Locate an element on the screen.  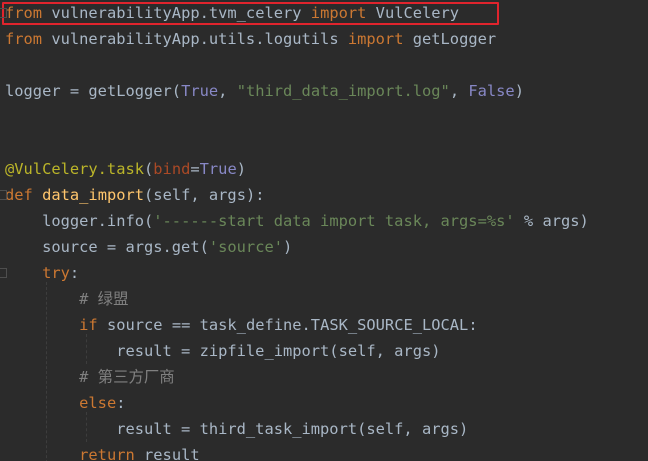
code-line: @VulCelery.task(bind=True) is located at coordinates (123, 169).